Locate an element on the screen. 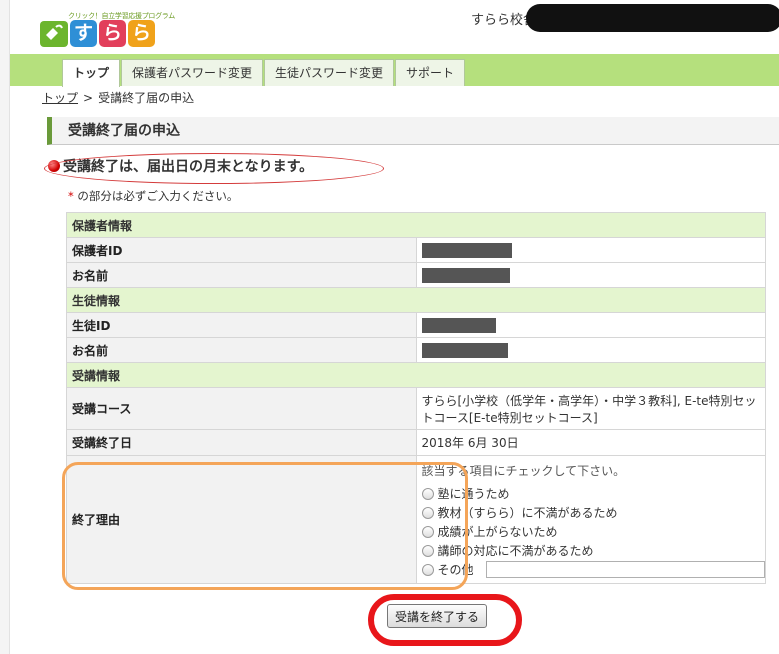 The image size is (779, 654). redacted-guardian-id is located at coordinates (466, 250).